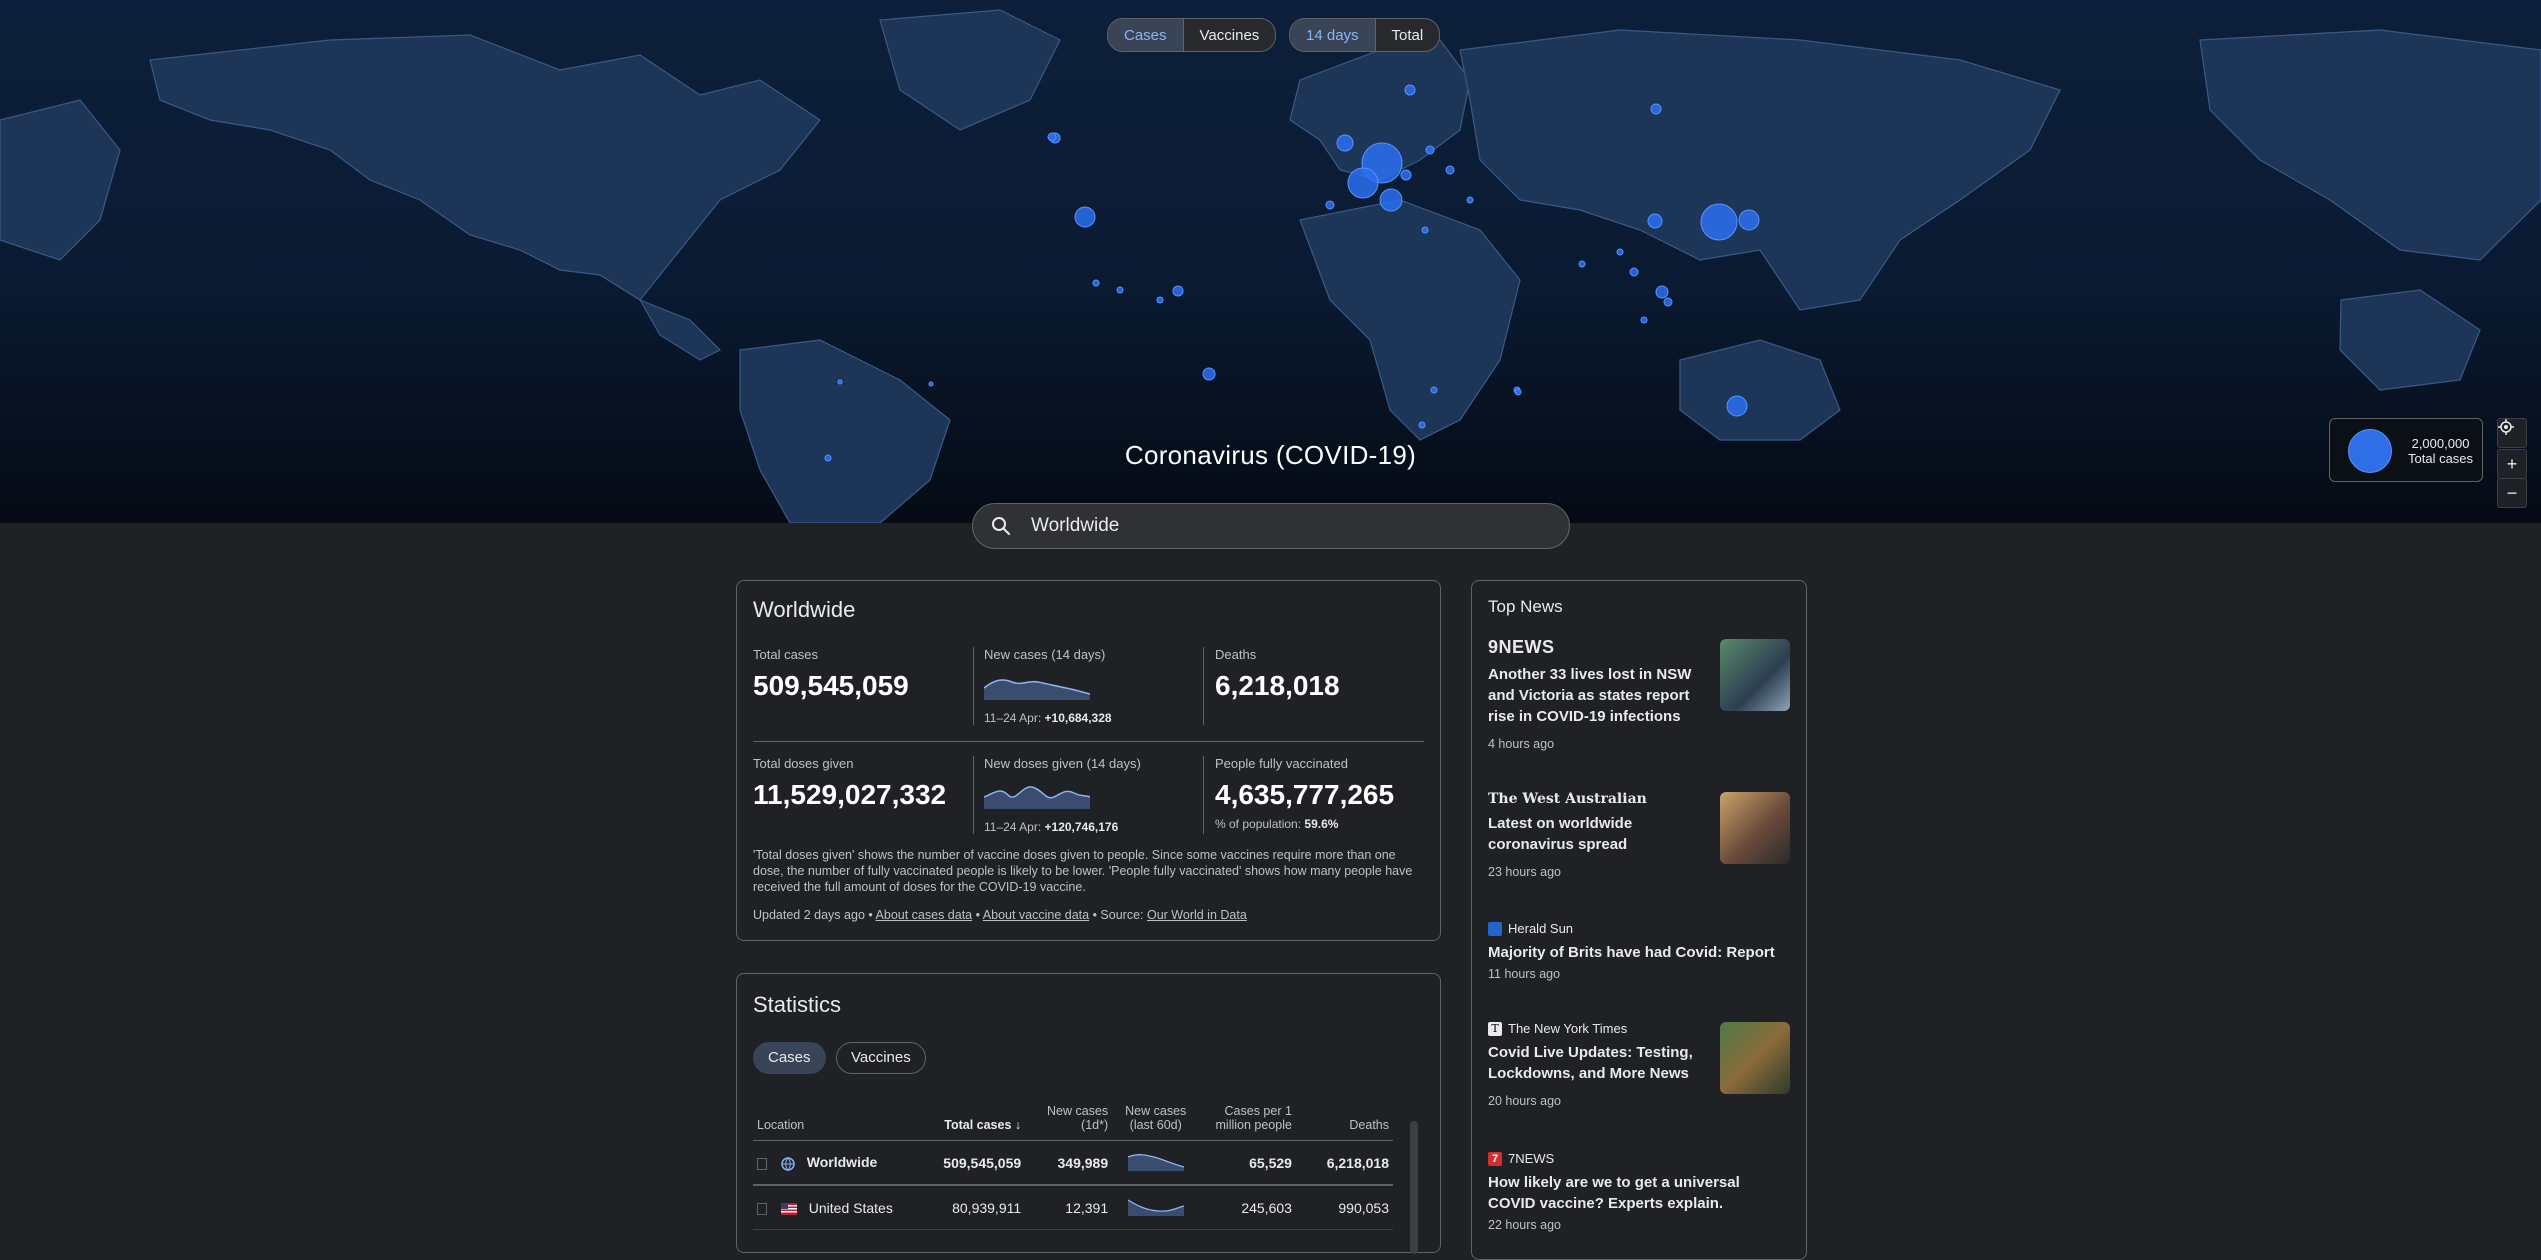 This screenshot has height=1260, width=2541. Describe the element at coordinates (1524, 974) in the screenshot. I see `news-time: 11 hours ago` at that location.